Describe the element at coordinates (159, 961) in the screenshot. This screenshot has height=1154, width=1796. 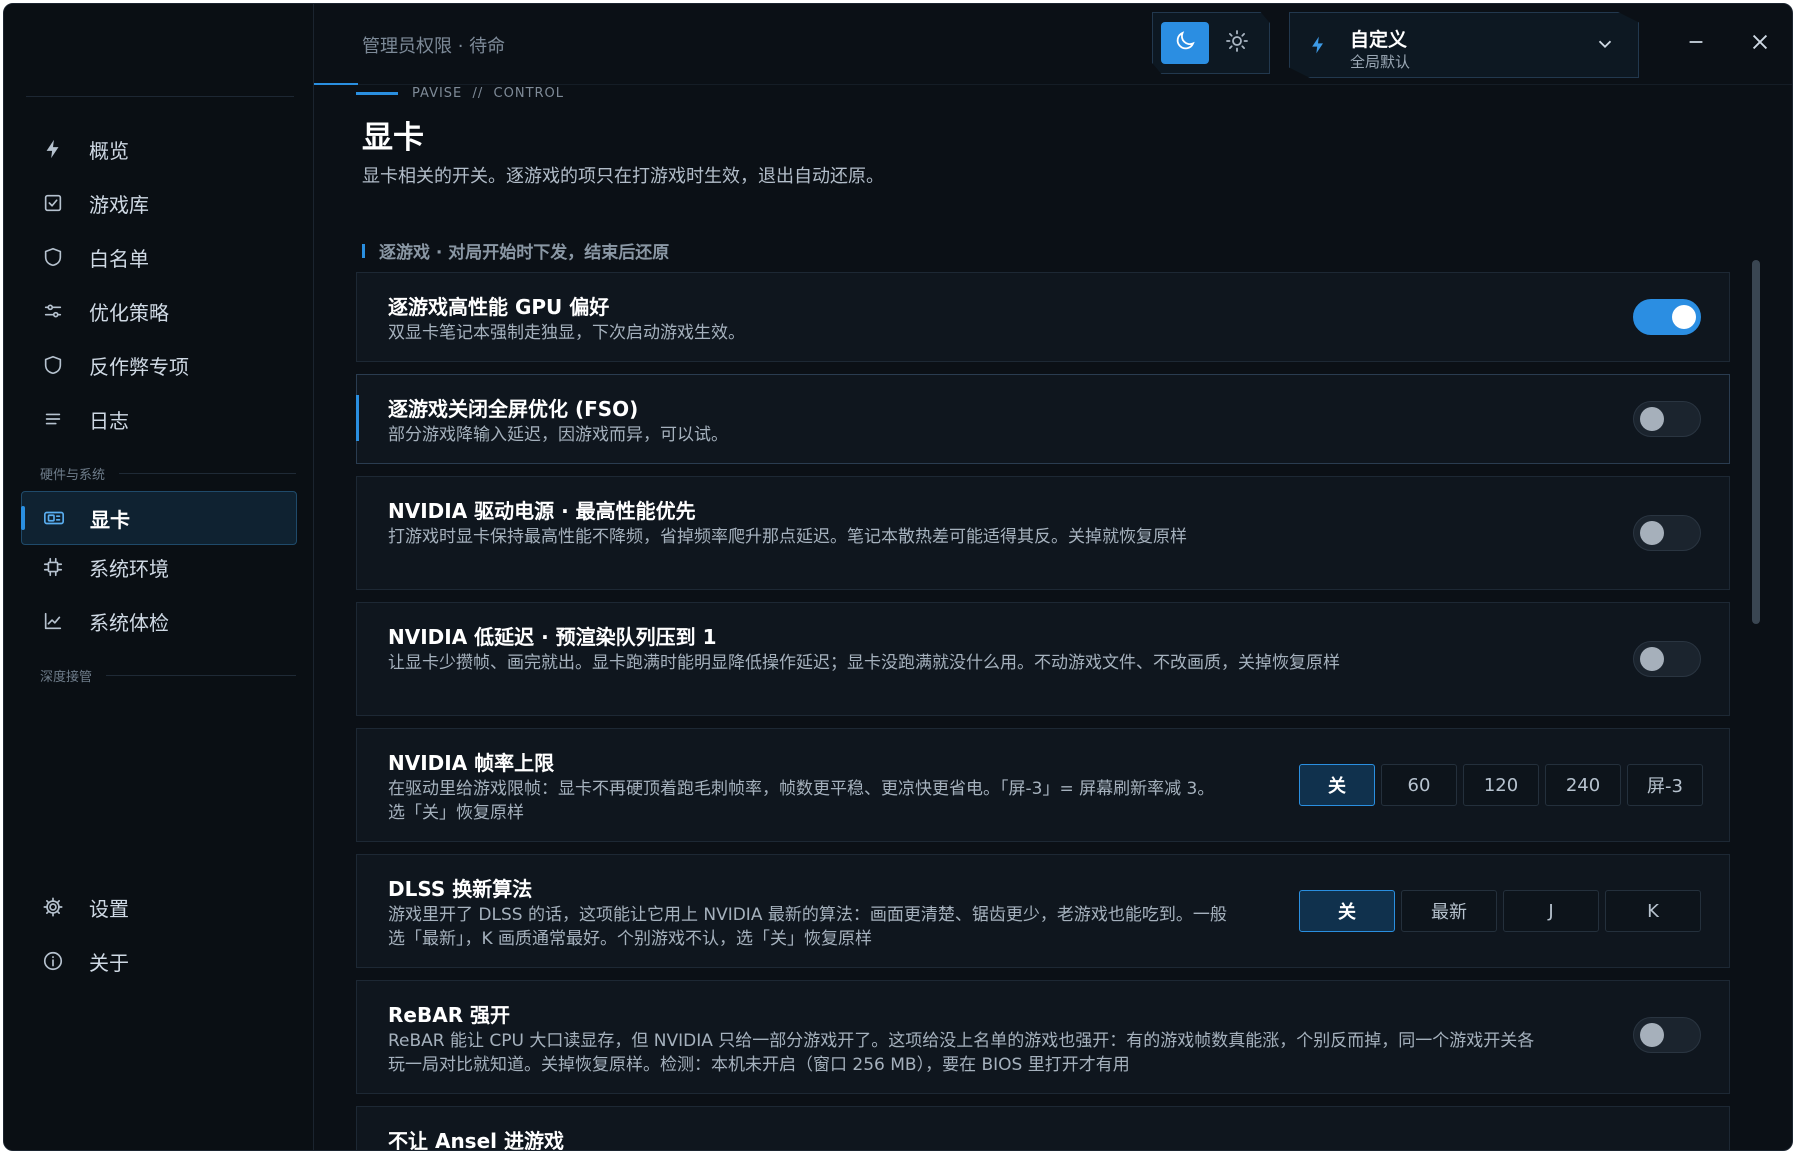
I see `sidebar-item-about: 关于` at that location.